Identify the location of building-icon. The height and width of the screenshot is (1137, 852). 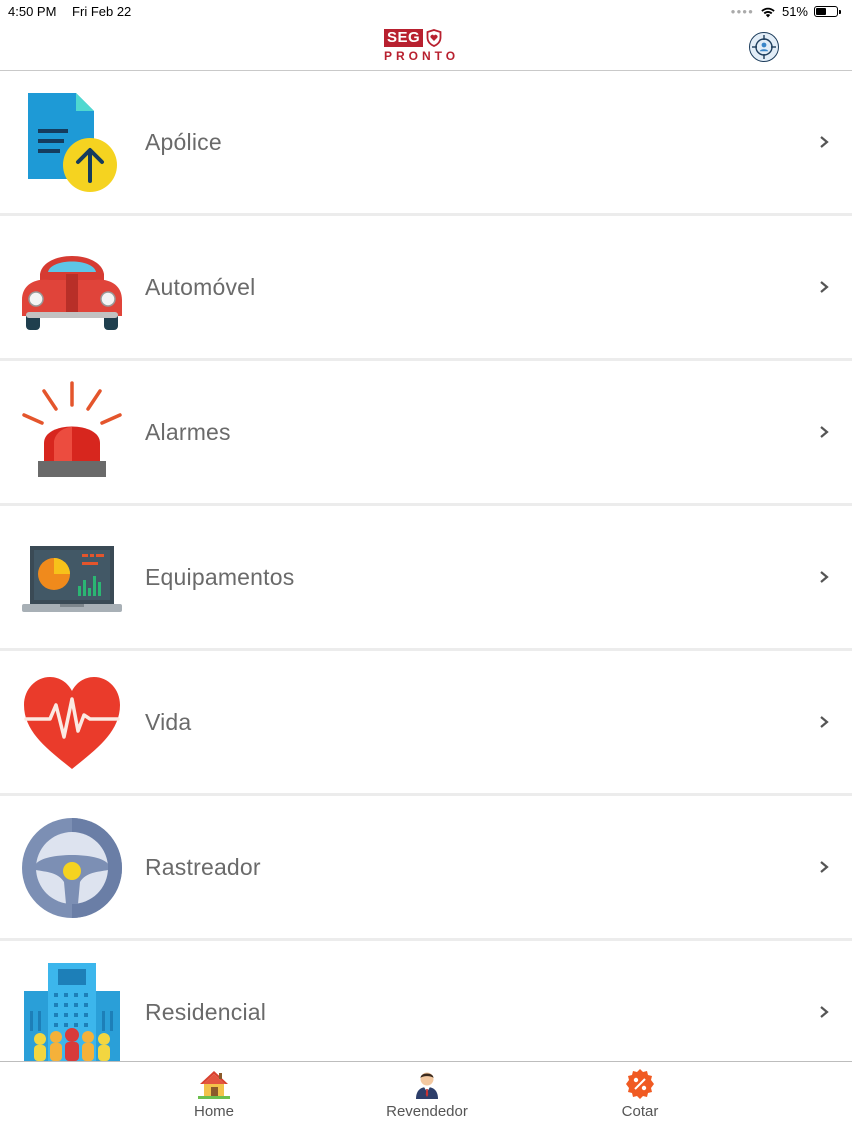
(72, 1012).